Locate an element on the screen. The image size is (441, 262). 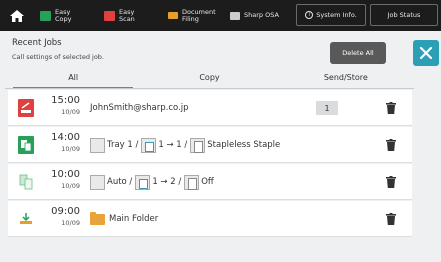
job-time-value: 14:00 is located at coordinates (65, 137).